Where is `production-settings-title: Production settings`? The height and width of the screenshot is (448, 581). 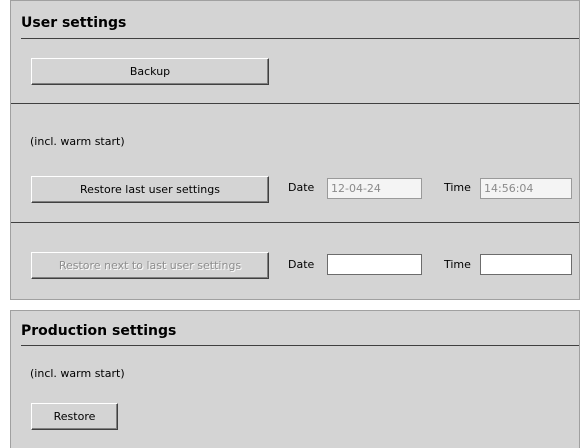 production-settings-title: Production settings is located at coordinates (99, 331).